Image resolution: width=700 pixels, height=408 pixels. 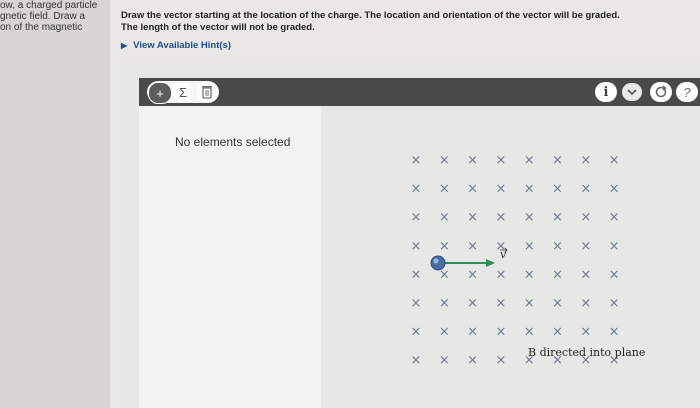 I want to click on charged-particle, so click(x=438, y=263).